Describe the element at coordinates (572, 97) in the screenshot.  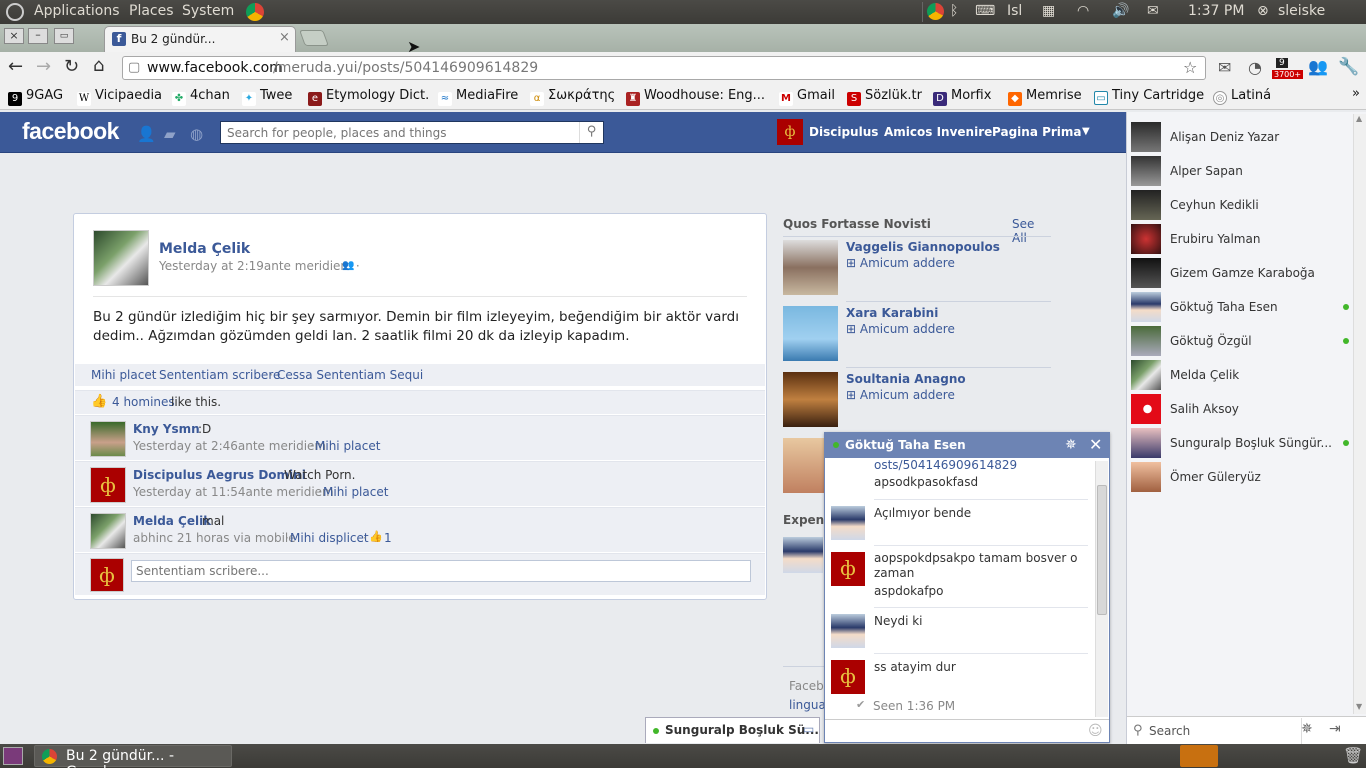
I see `bookmark-sokratis: α Σωκράτης` at that location.